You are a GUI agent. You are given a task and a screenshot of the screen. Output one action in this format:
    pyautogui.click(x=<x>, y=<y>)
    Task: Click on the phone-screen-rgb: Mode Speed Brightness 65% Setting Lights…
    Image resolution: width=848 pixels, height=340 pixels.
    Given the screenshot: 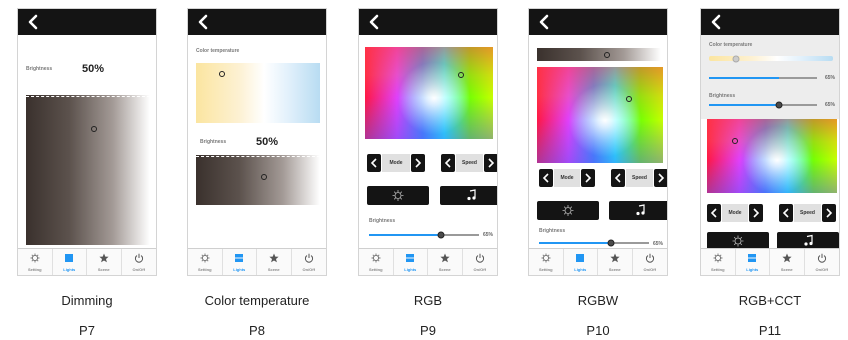 What is the action you would take?
    pyautogui.click(x=428, y=142)
    